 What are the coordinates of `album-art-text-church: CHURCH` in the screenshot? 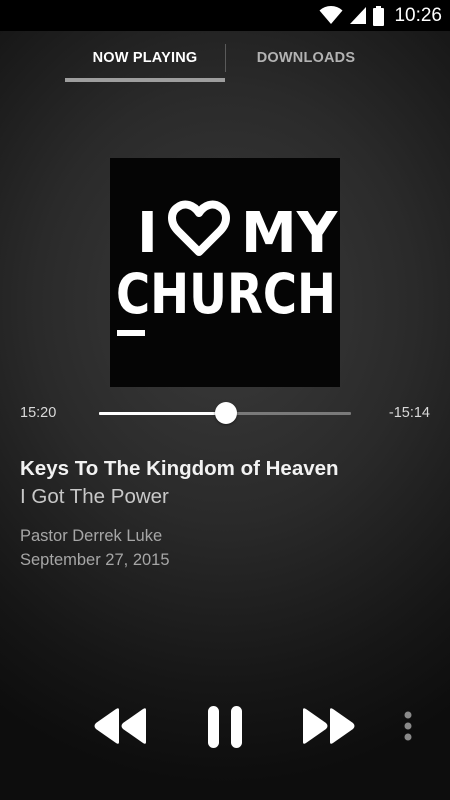 It's located at (226, 294).